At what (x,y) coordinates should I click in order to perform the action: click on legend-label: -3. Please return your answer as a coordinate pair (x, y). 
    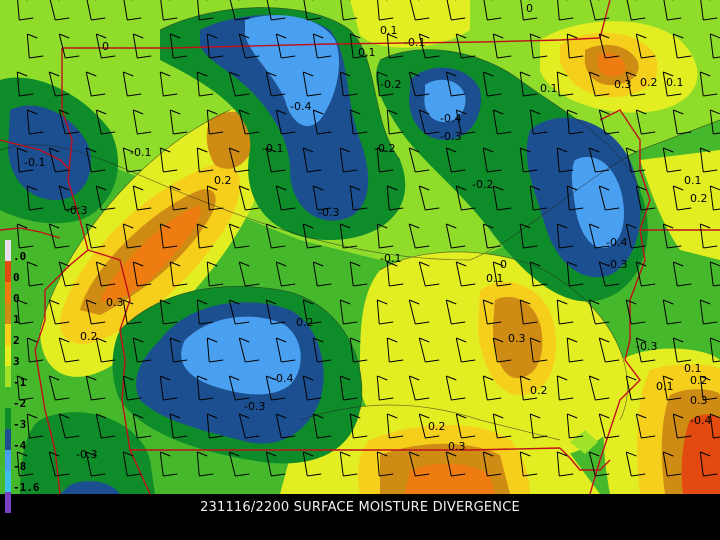
    Looking at the image, I should click on (20, 424).